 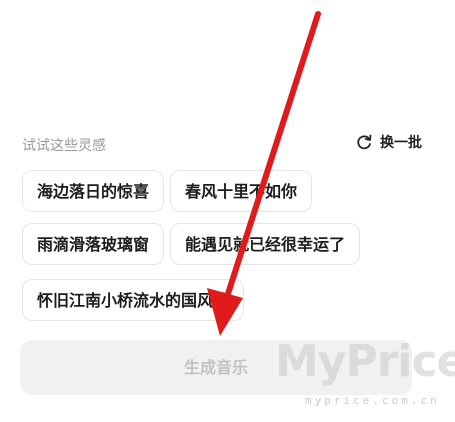 What do you see at coordinates (401, 143) in the screenshot?
I see `refresh-label: 换一批` at bounding box center [401, 143].